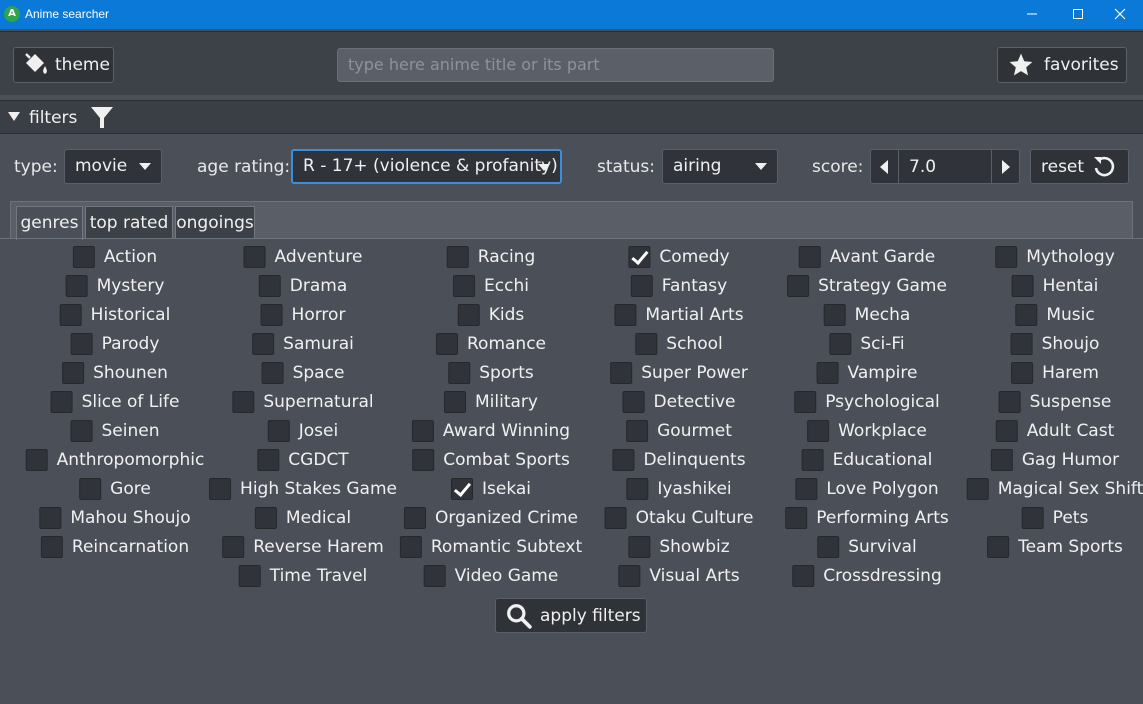  I want to click on genre-checkbox: Adult Cast, so click(1054, 431).